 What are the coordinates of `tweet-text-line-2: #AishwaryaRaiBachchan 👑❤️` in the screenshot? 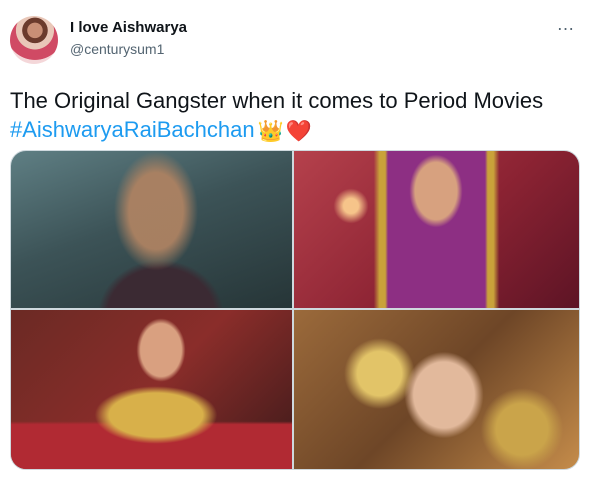 It's located at (295, 130).